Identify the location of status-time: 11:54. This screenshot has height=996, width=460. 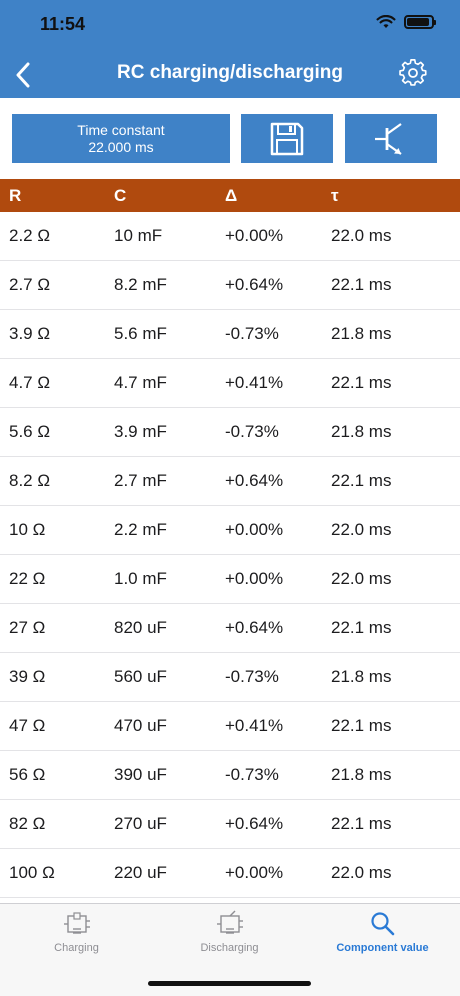
(63, 24).